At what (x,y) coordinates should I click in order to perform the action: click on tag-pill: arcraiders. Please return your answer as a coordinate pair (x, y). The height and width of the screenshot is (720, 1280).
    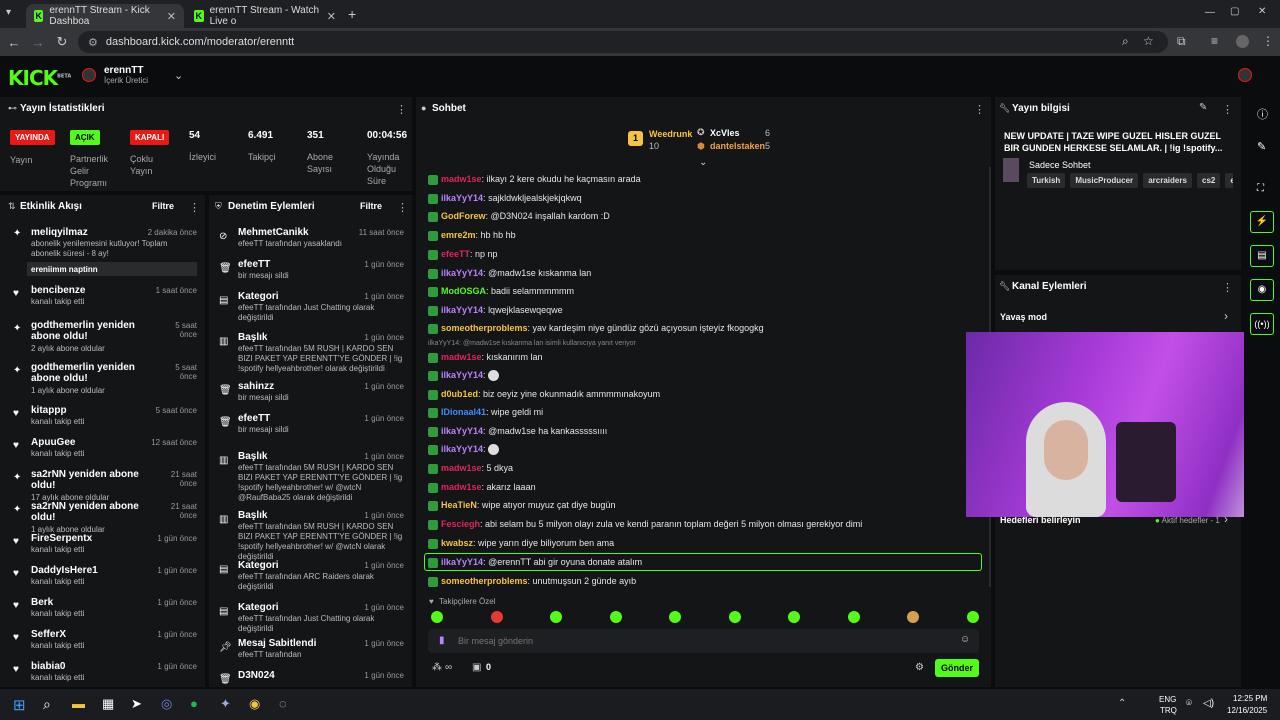
    Looking at the image, I should click on (1167, 180).